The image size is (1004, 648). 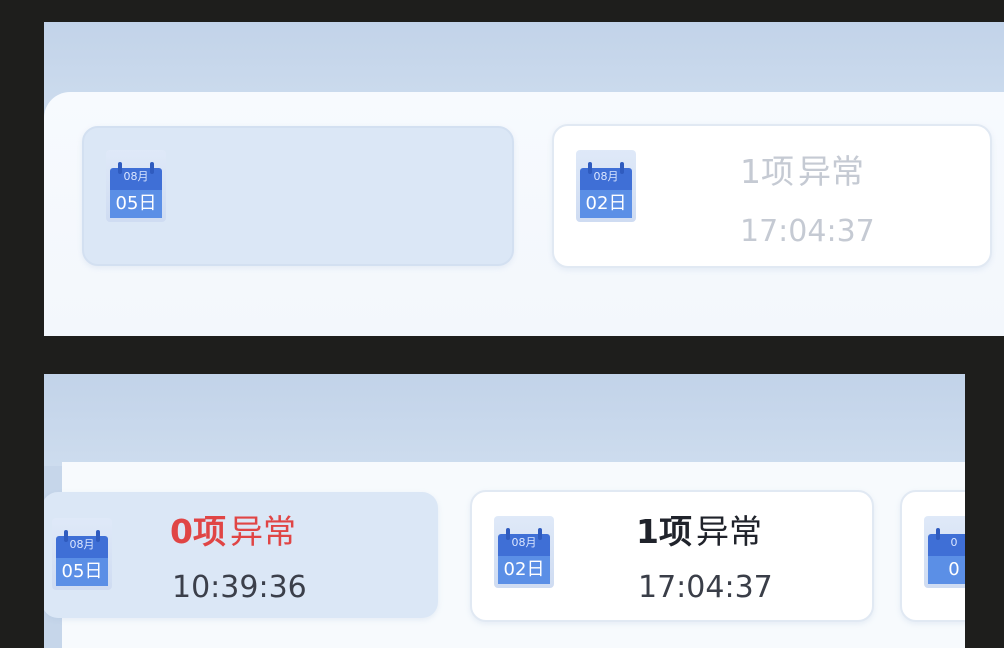 What do you see at coordinates (944, 552) in the screenshot?
I see `calendar-icon: 0 0` at bounding box center [944, 552].